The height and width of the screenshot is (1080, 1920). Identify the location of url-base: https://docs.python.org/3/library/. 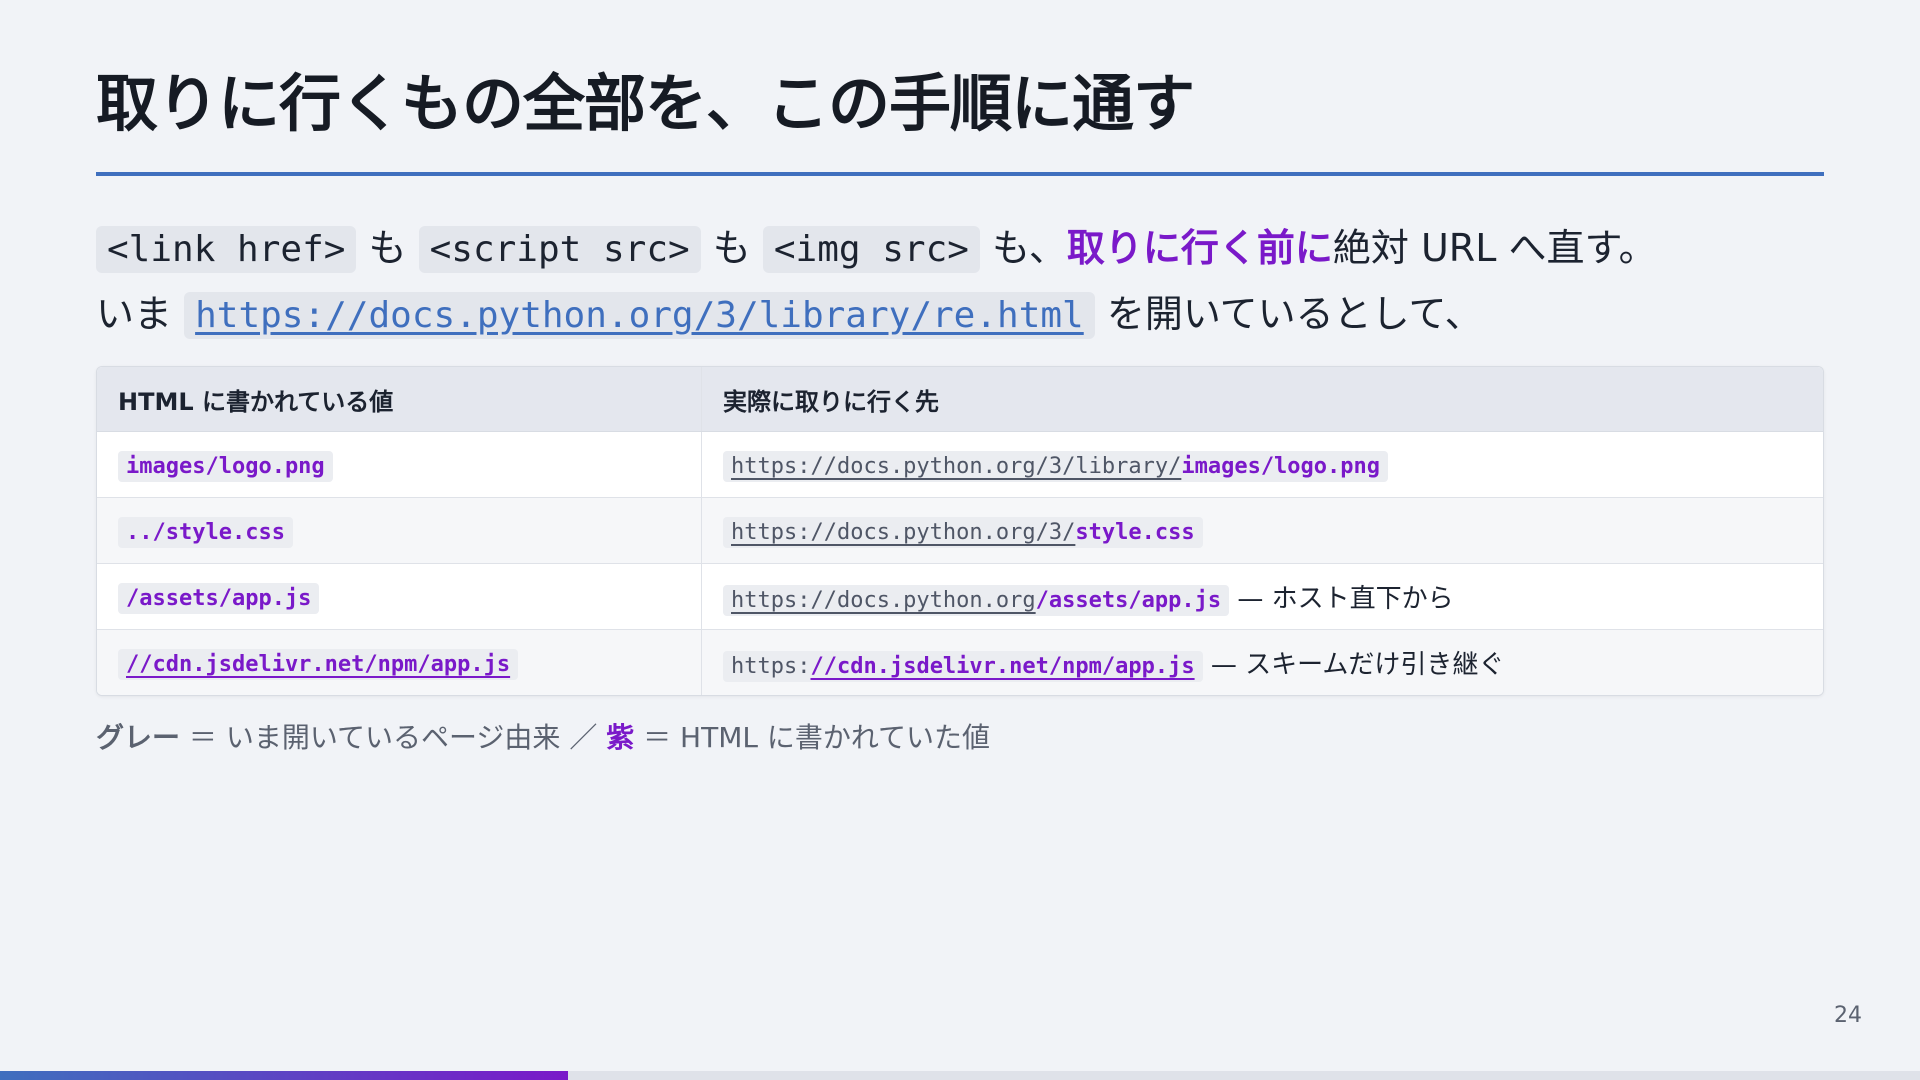
(956, 466).